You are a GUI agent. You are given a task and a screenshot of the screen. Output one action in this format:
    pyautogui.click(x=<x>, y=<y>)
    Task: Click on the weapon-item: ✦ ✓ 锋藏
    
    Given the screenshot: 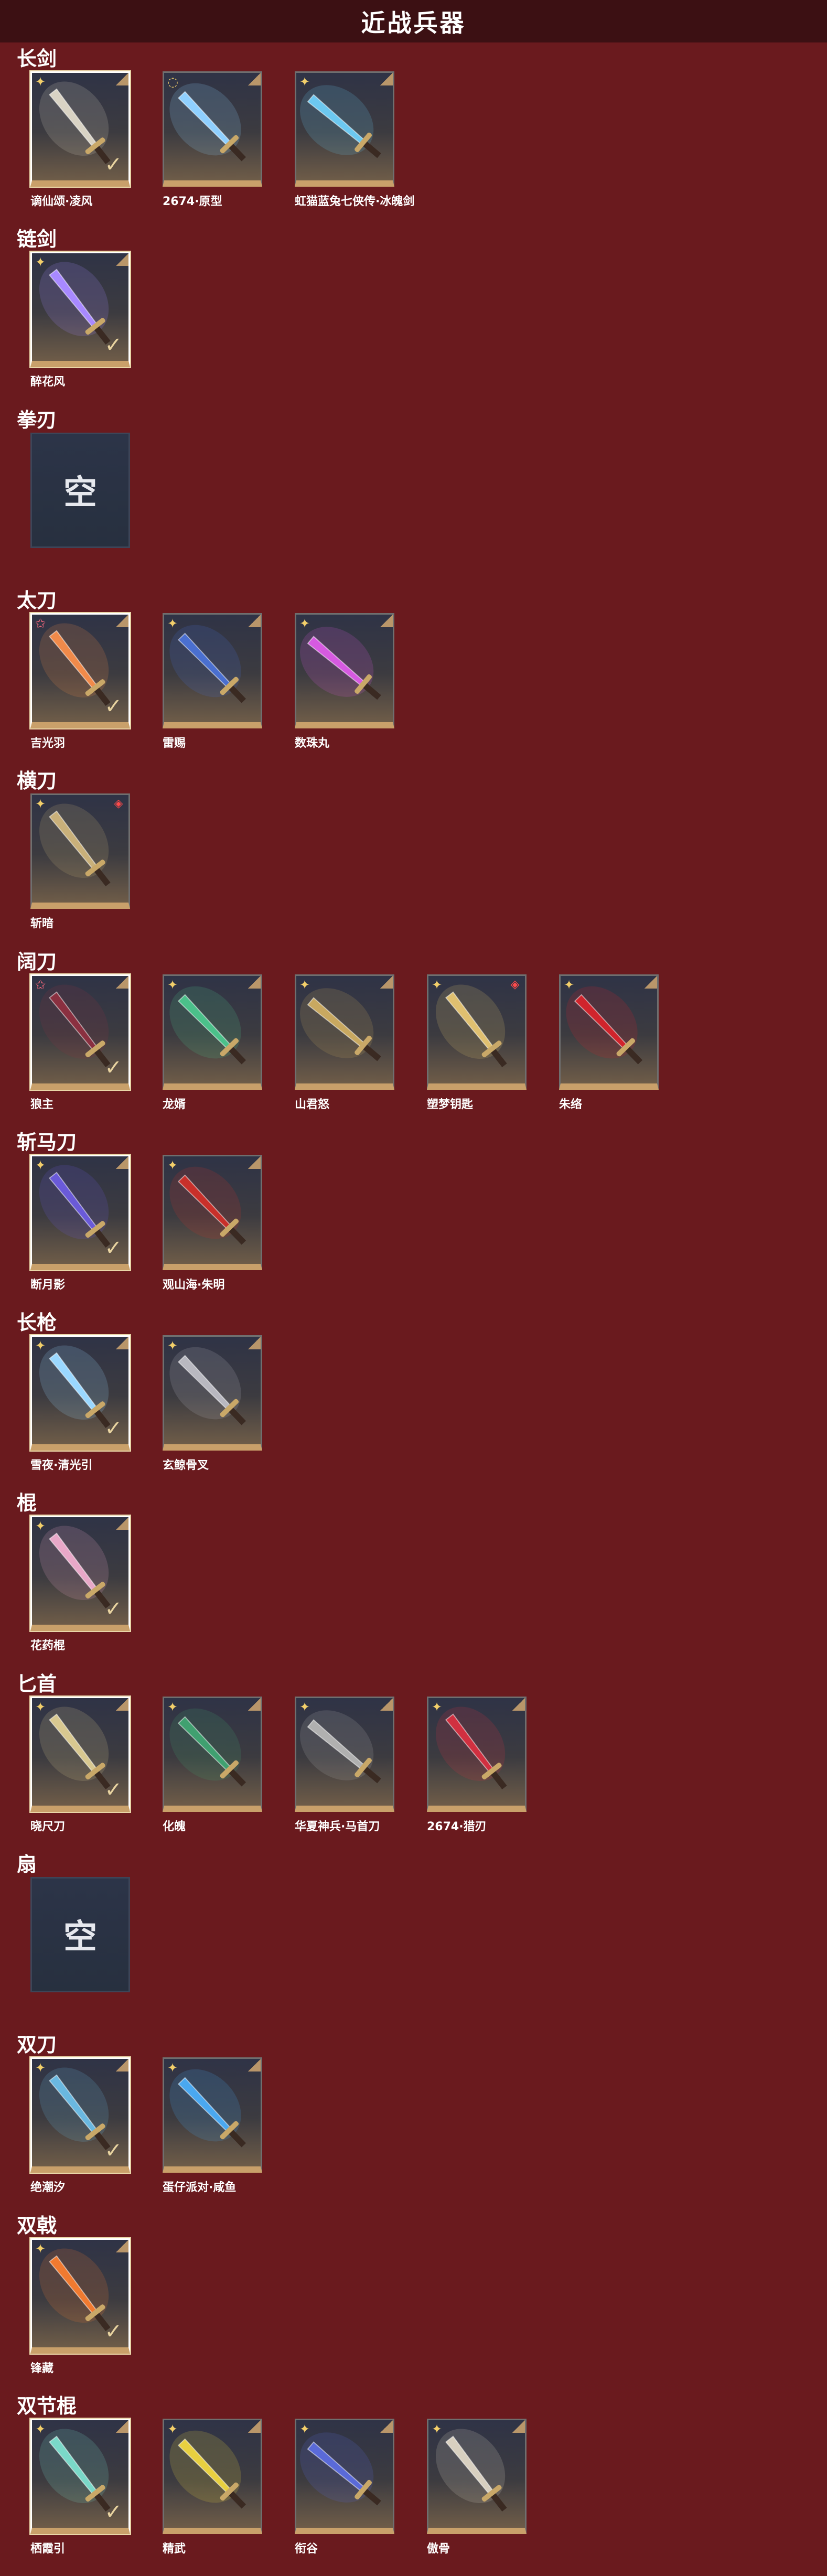 What is the action you would take?
    pyautogui.click(x=81, y=2317)
    